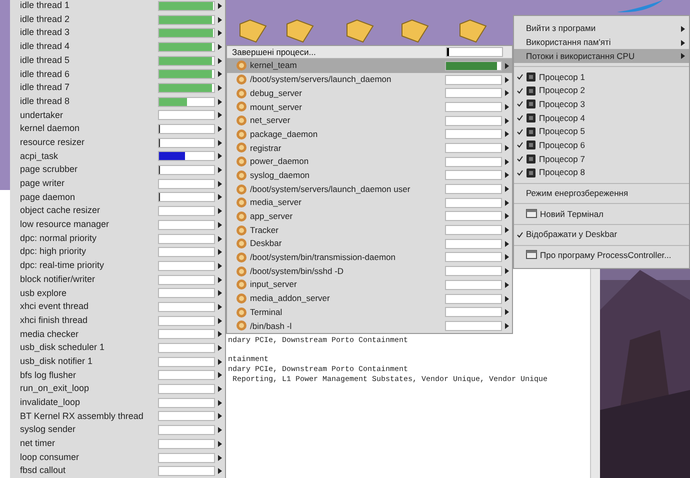 The width and height of the screenshot is (690, 478). What do you see at coordinates (117, 307) in the screenshot?
I see `menu-item: xhci event thread` at bounding box center [117, 307].